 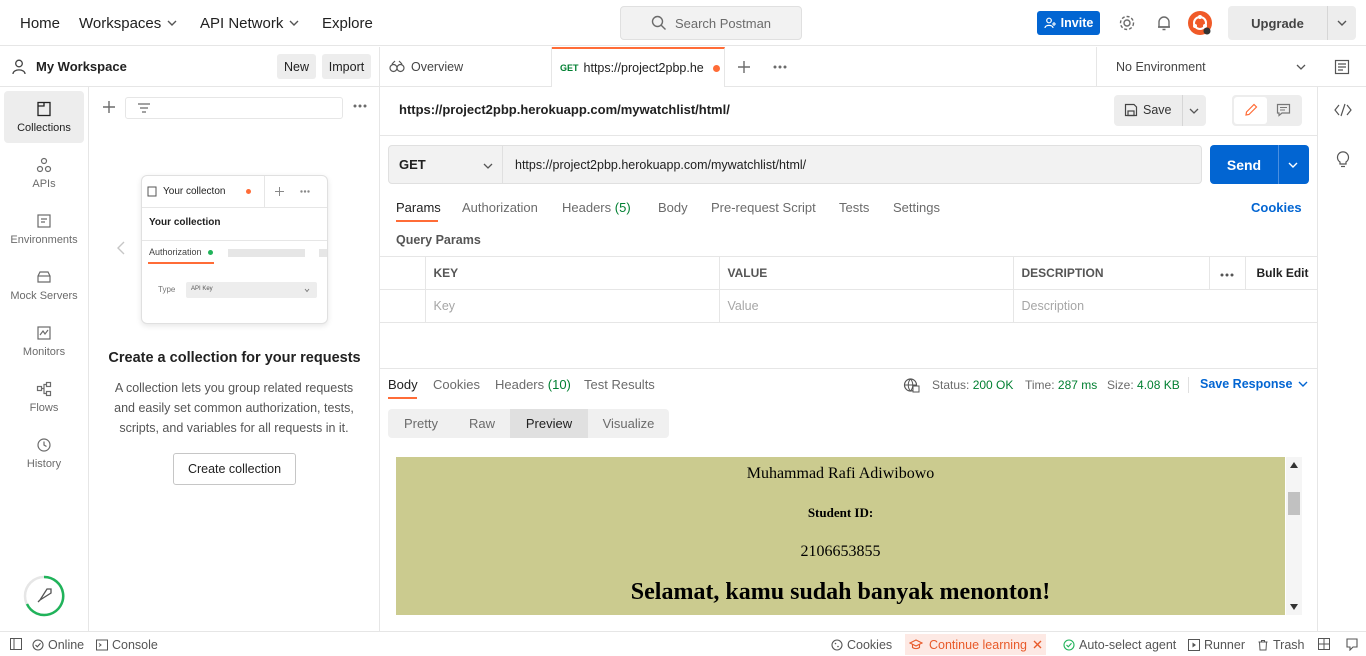 What do you see at coordinates (840, 473) in the screenshot?
I see `preview-name: Muhammad Rafi Adiwibowo` at bounding box center [840, 473].